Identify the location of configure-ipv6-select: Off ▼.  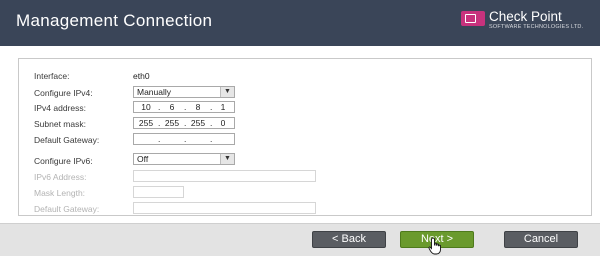
(184, 159).